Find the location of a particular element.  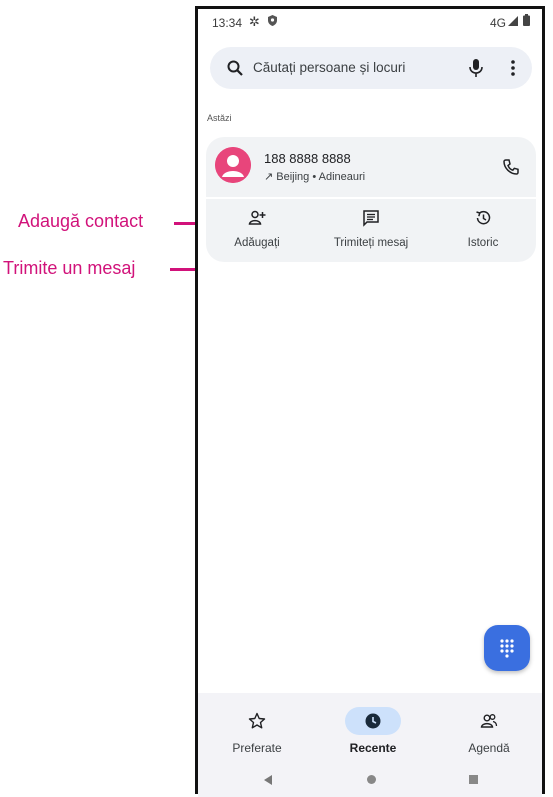

home-icon is located at coordinates (371, 779).